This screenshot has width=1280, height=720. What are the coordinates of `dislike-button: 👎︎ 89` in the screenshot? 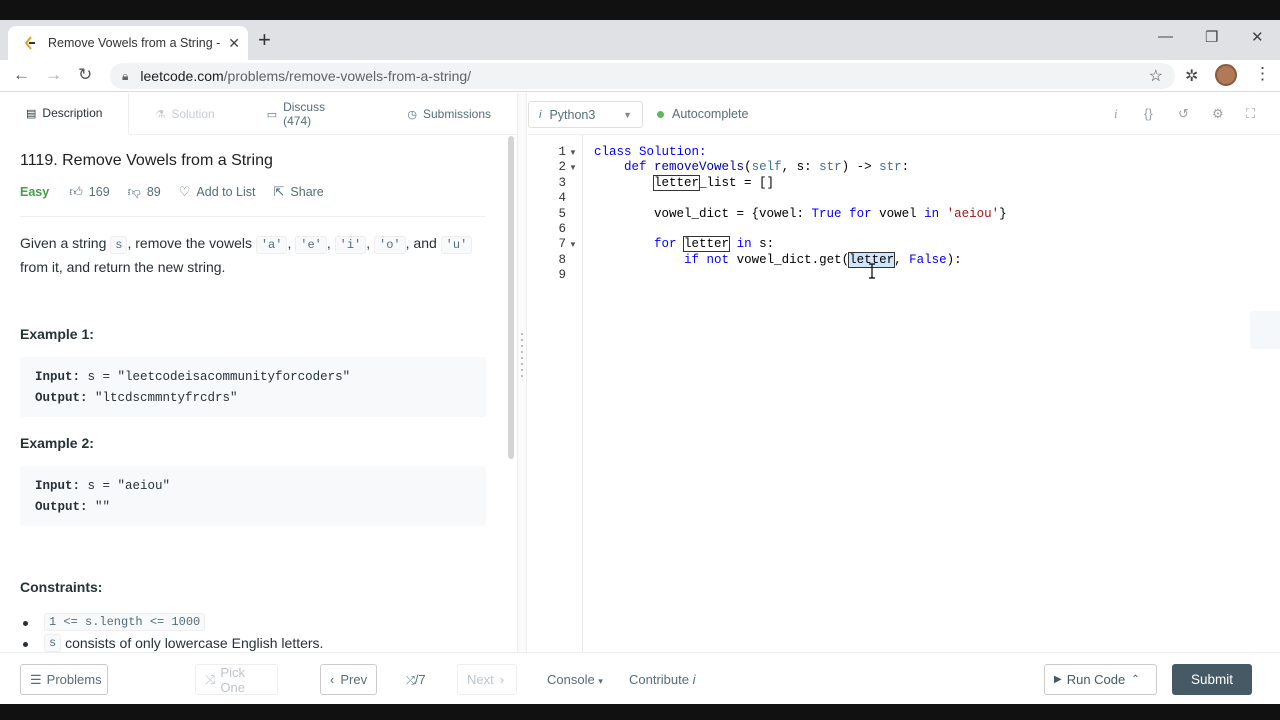 It's located at (144, 192).